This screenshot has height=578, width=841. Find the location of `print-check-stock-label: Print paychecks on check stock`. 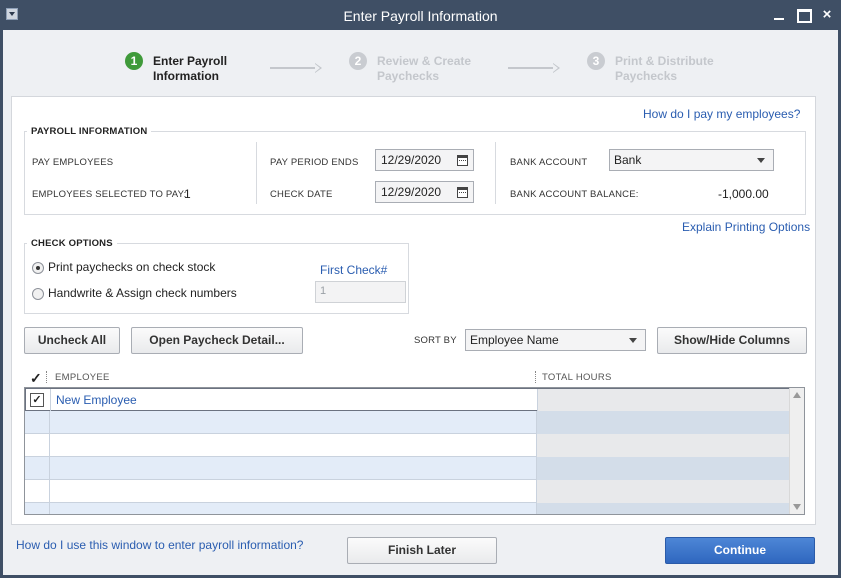

print-check-stock-label: Print paychecks on check stock is located at coordinates (131, 267).